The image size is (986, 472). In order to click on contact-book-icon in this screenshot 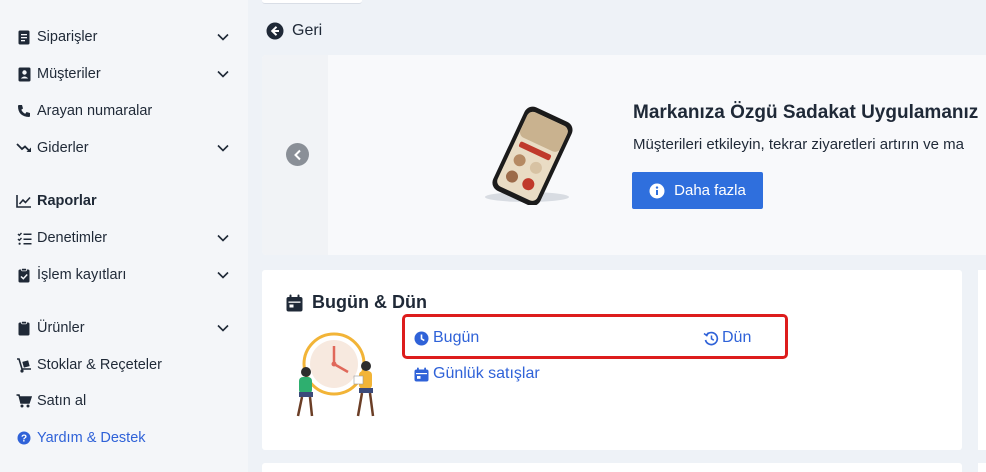, I will do `click(24, 74)`.